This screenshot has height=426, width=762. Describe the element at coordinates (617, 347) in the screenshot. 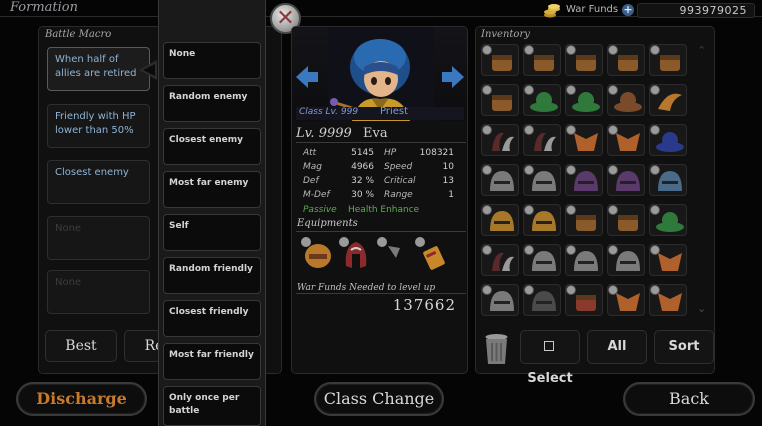

I see `all-button: All` at that location.